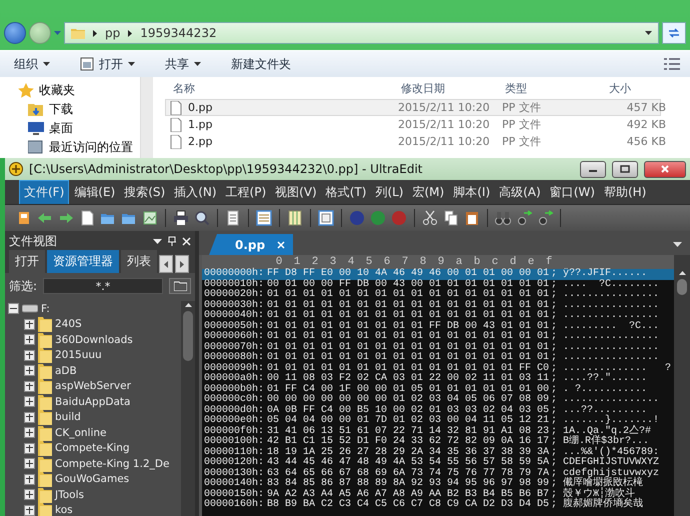 Image resolution: width=690 pixels, height=516 pixels. I want to click on columns-button, so click(295, 218).